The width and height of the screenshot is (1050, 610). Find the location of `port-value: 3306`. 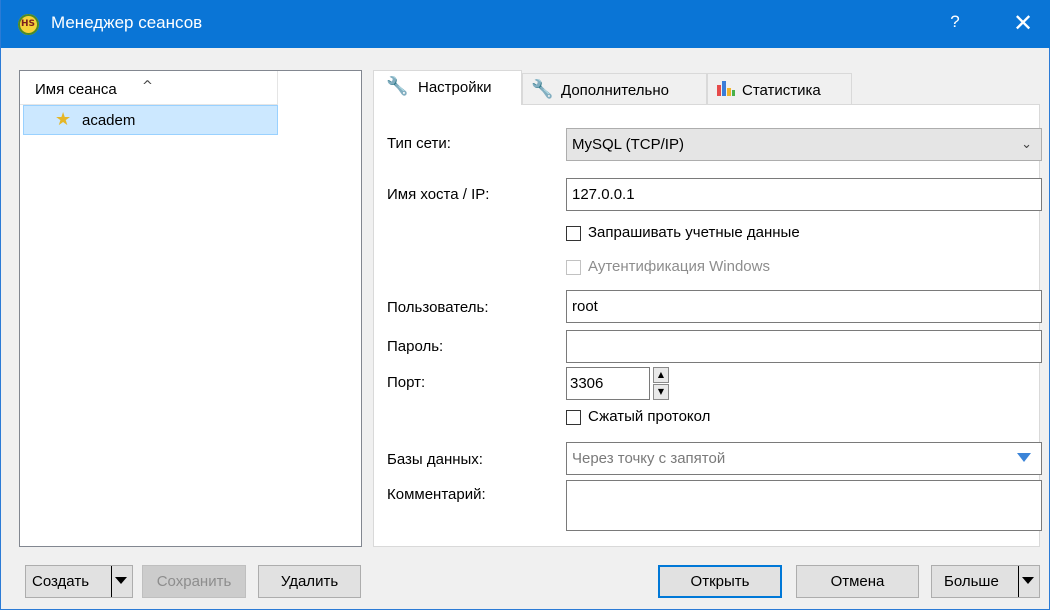

port-value: 3306 is located at coordinates (587, 383).